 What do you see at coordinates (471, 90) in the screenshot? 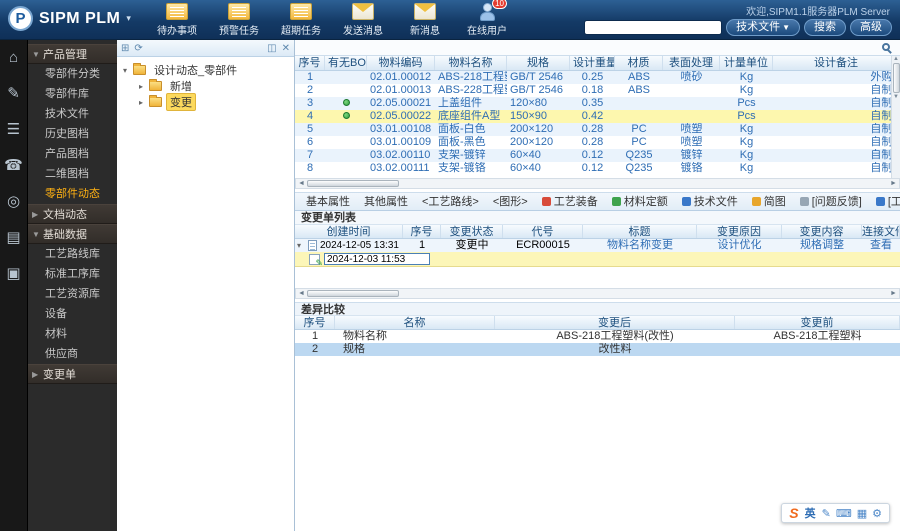
I see `cell-material-name: ABS-228工程塑料` at bounding box center [471, 90].